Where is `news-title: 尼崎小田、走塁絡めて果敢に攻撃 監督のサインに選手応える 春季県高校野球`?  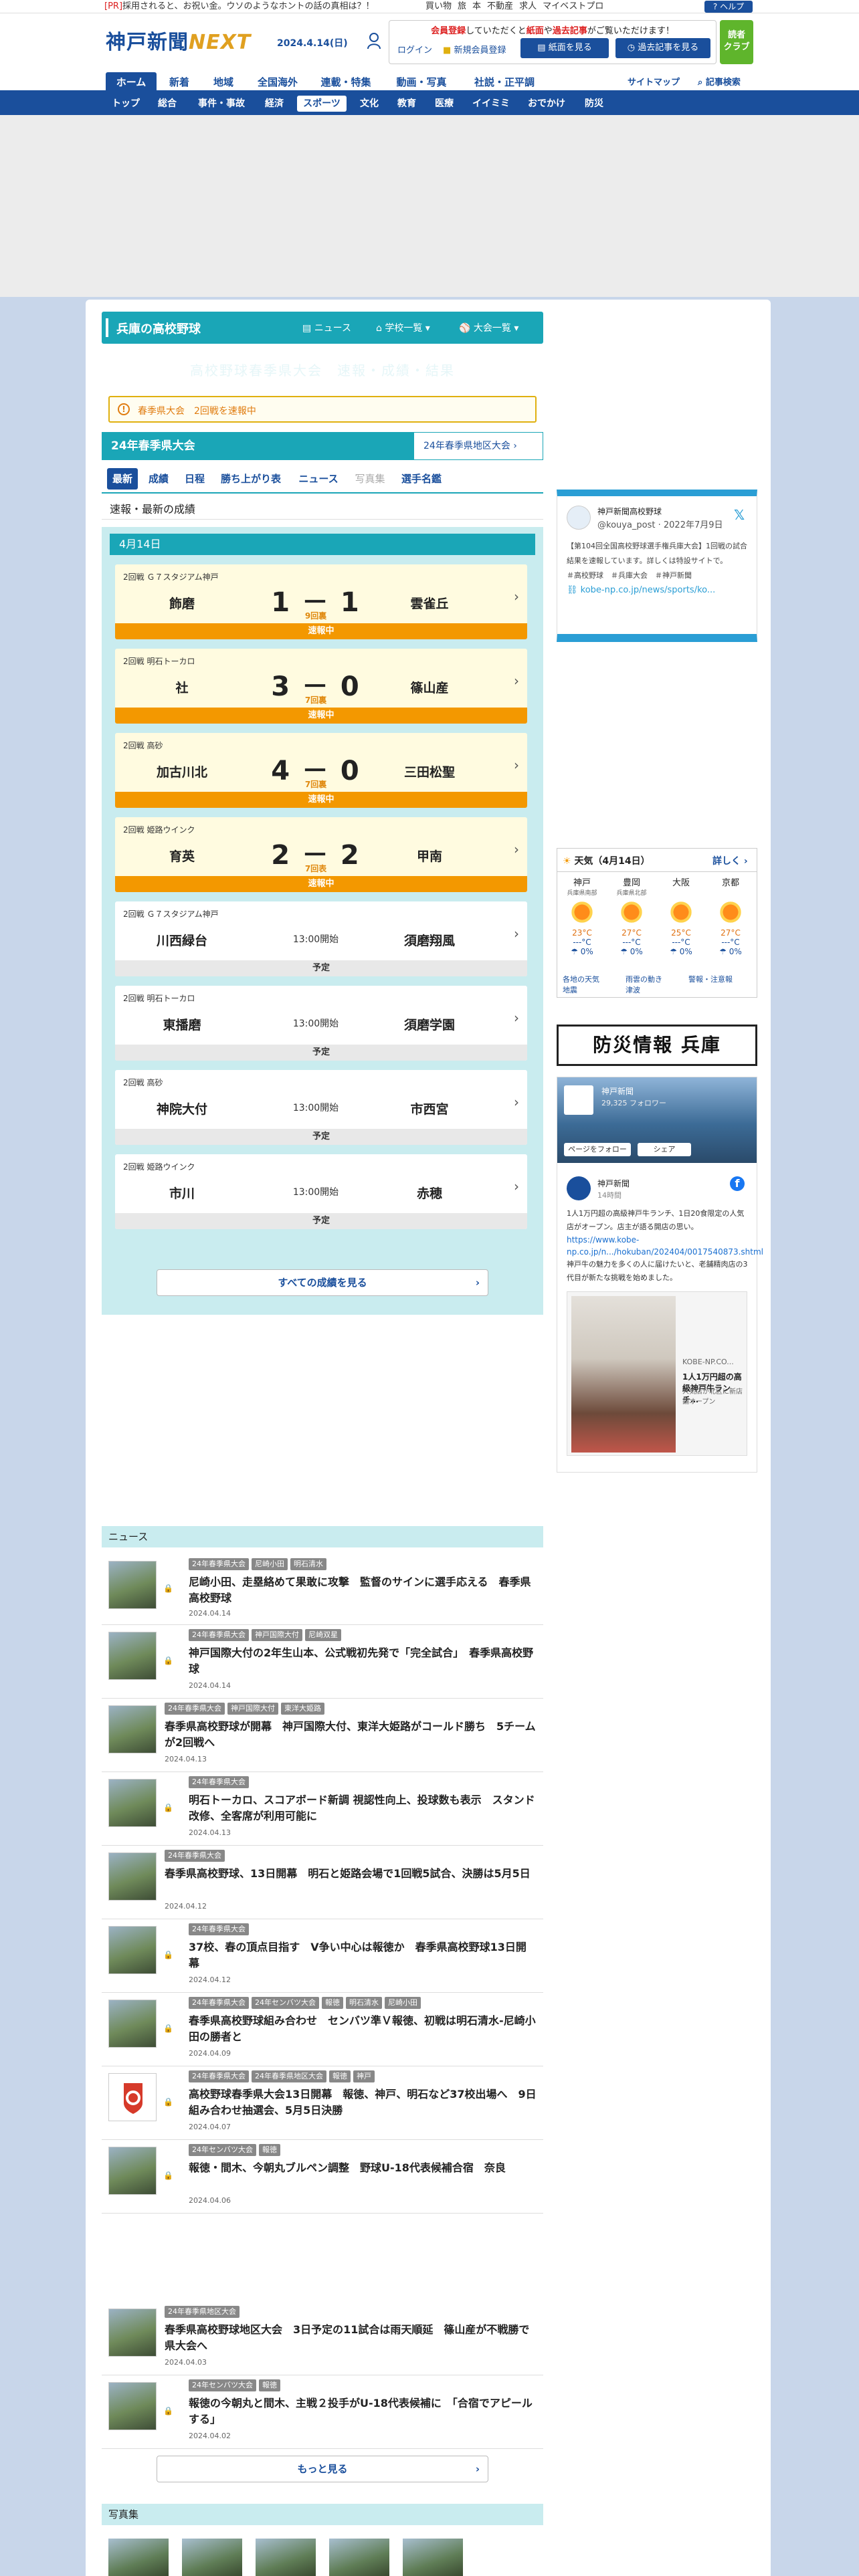
news-title: 尼崎小田、走塁絡めて果敢に攻撃 監督のサインに選手応える 春季県高校野球 is located at coordinates (363, 1590).